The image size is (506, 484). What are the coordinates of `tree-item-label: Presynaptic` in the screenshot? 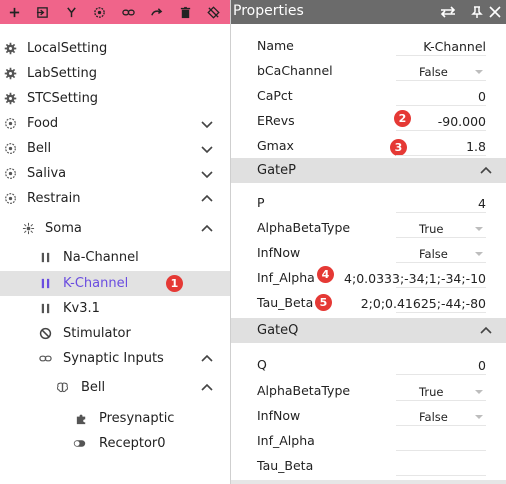 It's located at (137, 418).